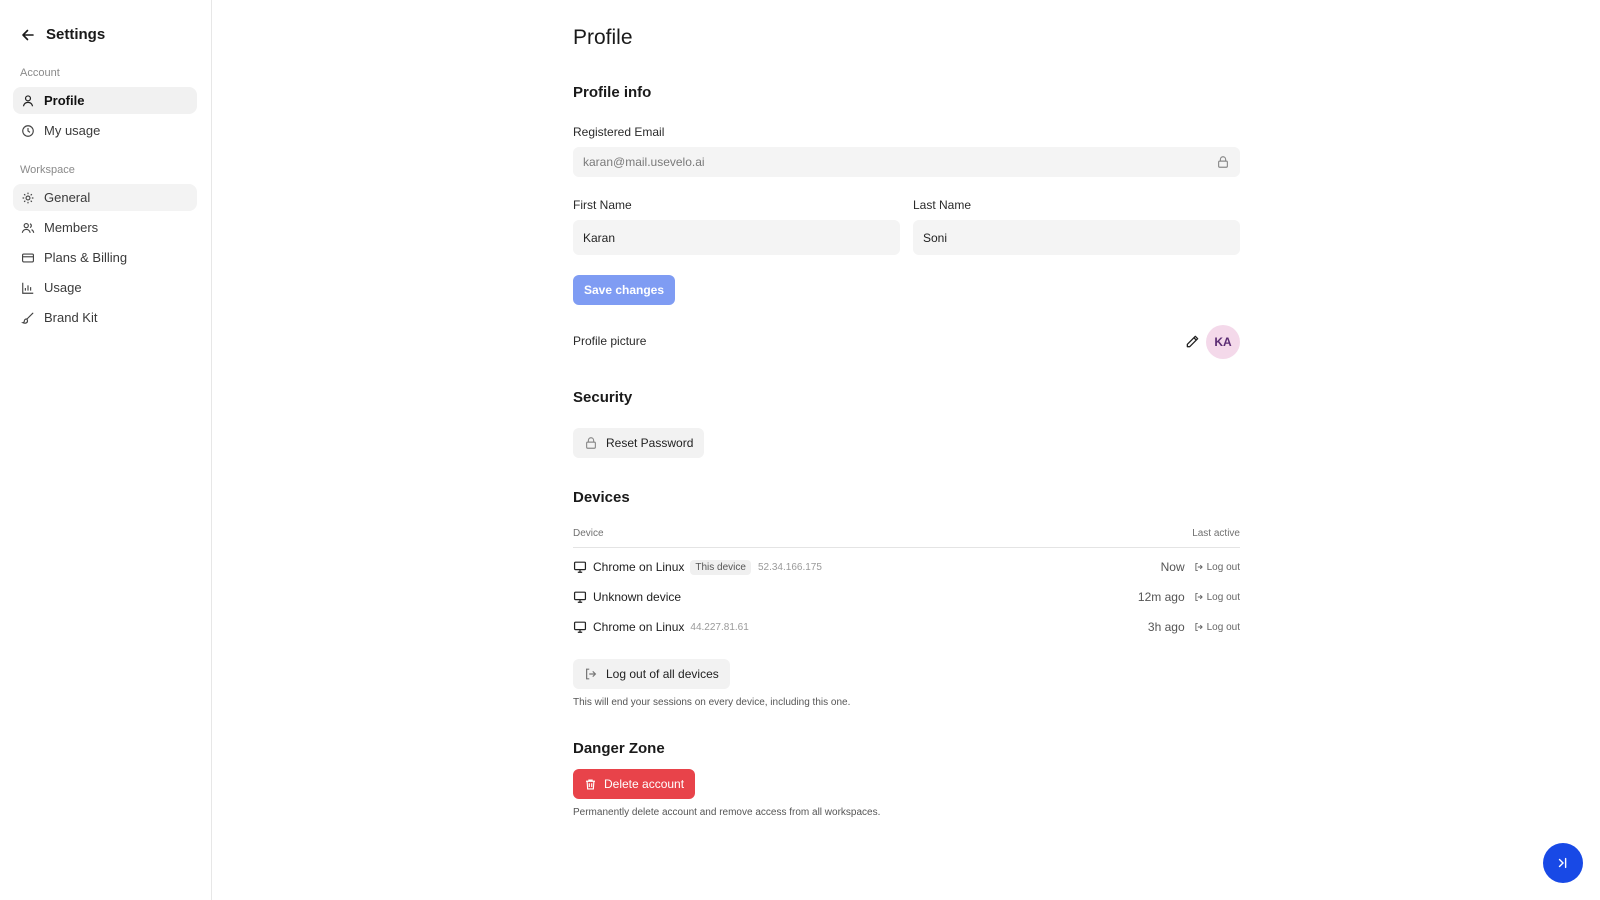  I want to click on assistant-fab-button, so click(1563, 863).